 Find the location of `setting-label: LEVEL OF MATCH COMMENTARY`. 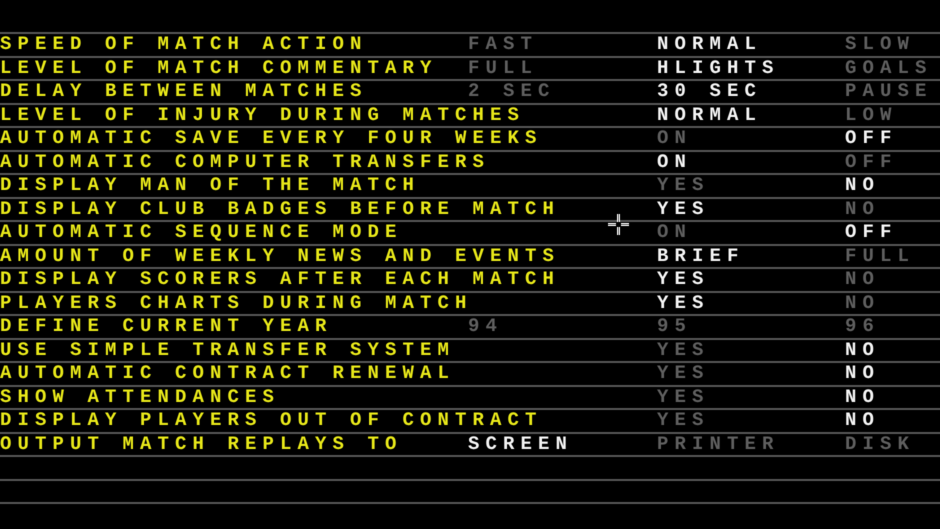

setting-label: LEVEL OF MATCH COMMENTARY is located at coordinates (219, 68).